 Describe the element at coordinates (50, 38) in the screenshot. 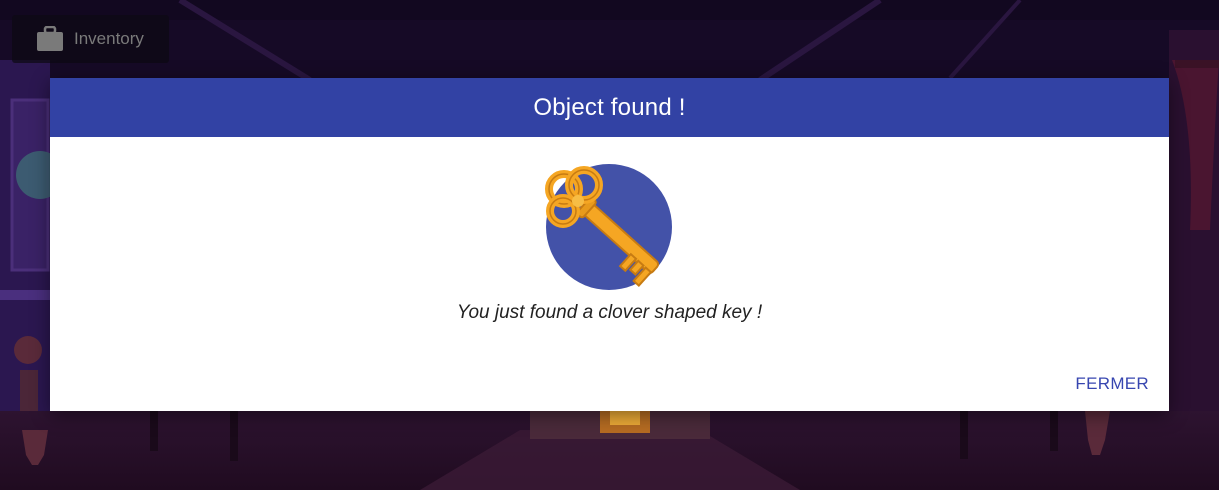

I see `briefcase-icon` at that location.